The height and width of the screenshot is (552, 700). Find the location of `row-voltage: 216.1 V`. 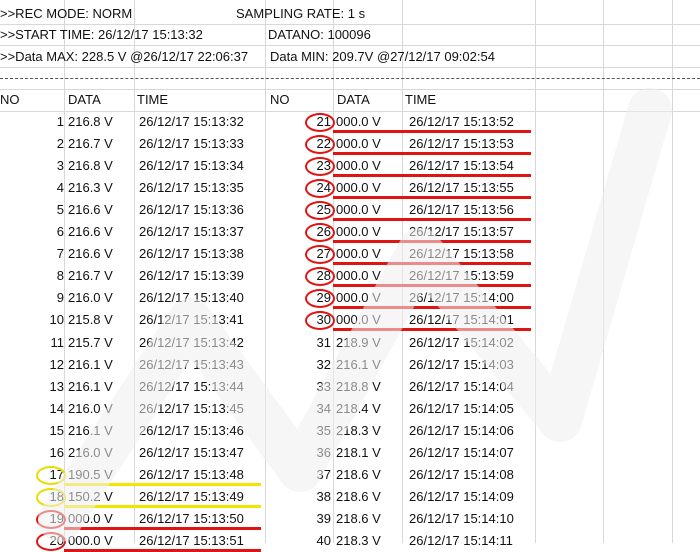

row-voltage: 216.1 V is located at coordinates (358, 364).